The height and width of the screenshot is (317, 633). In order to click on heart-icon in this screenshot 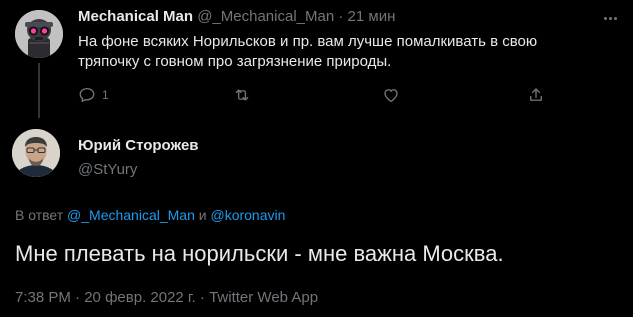, I will do `click(391, 96)`.